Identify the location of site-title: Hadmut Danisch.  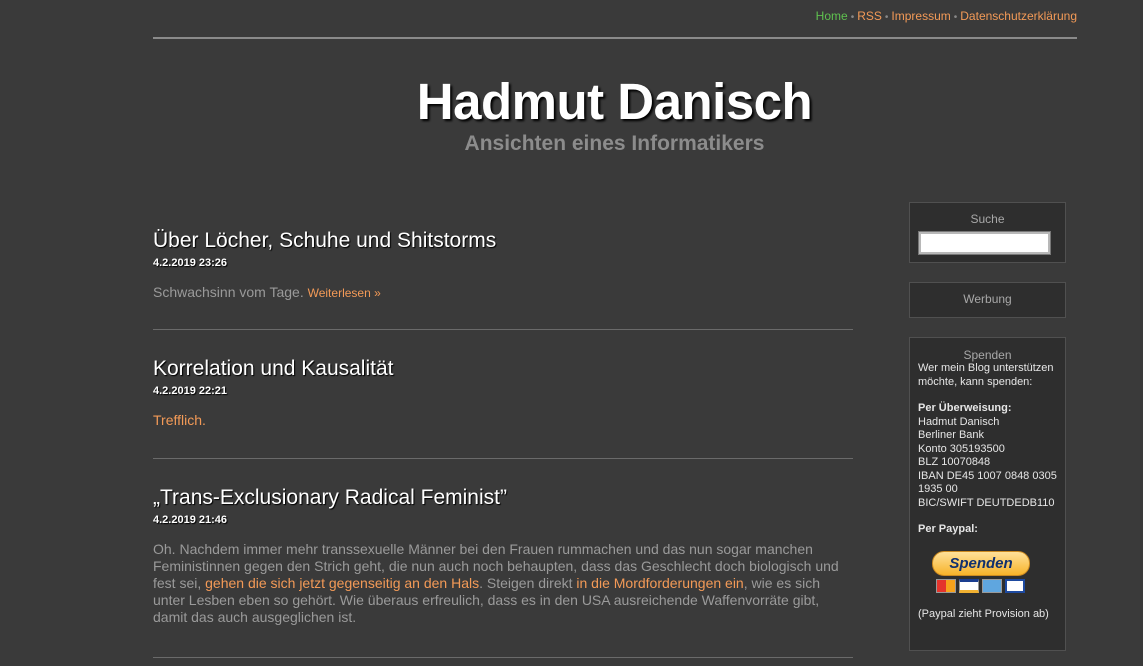
(571, 102).